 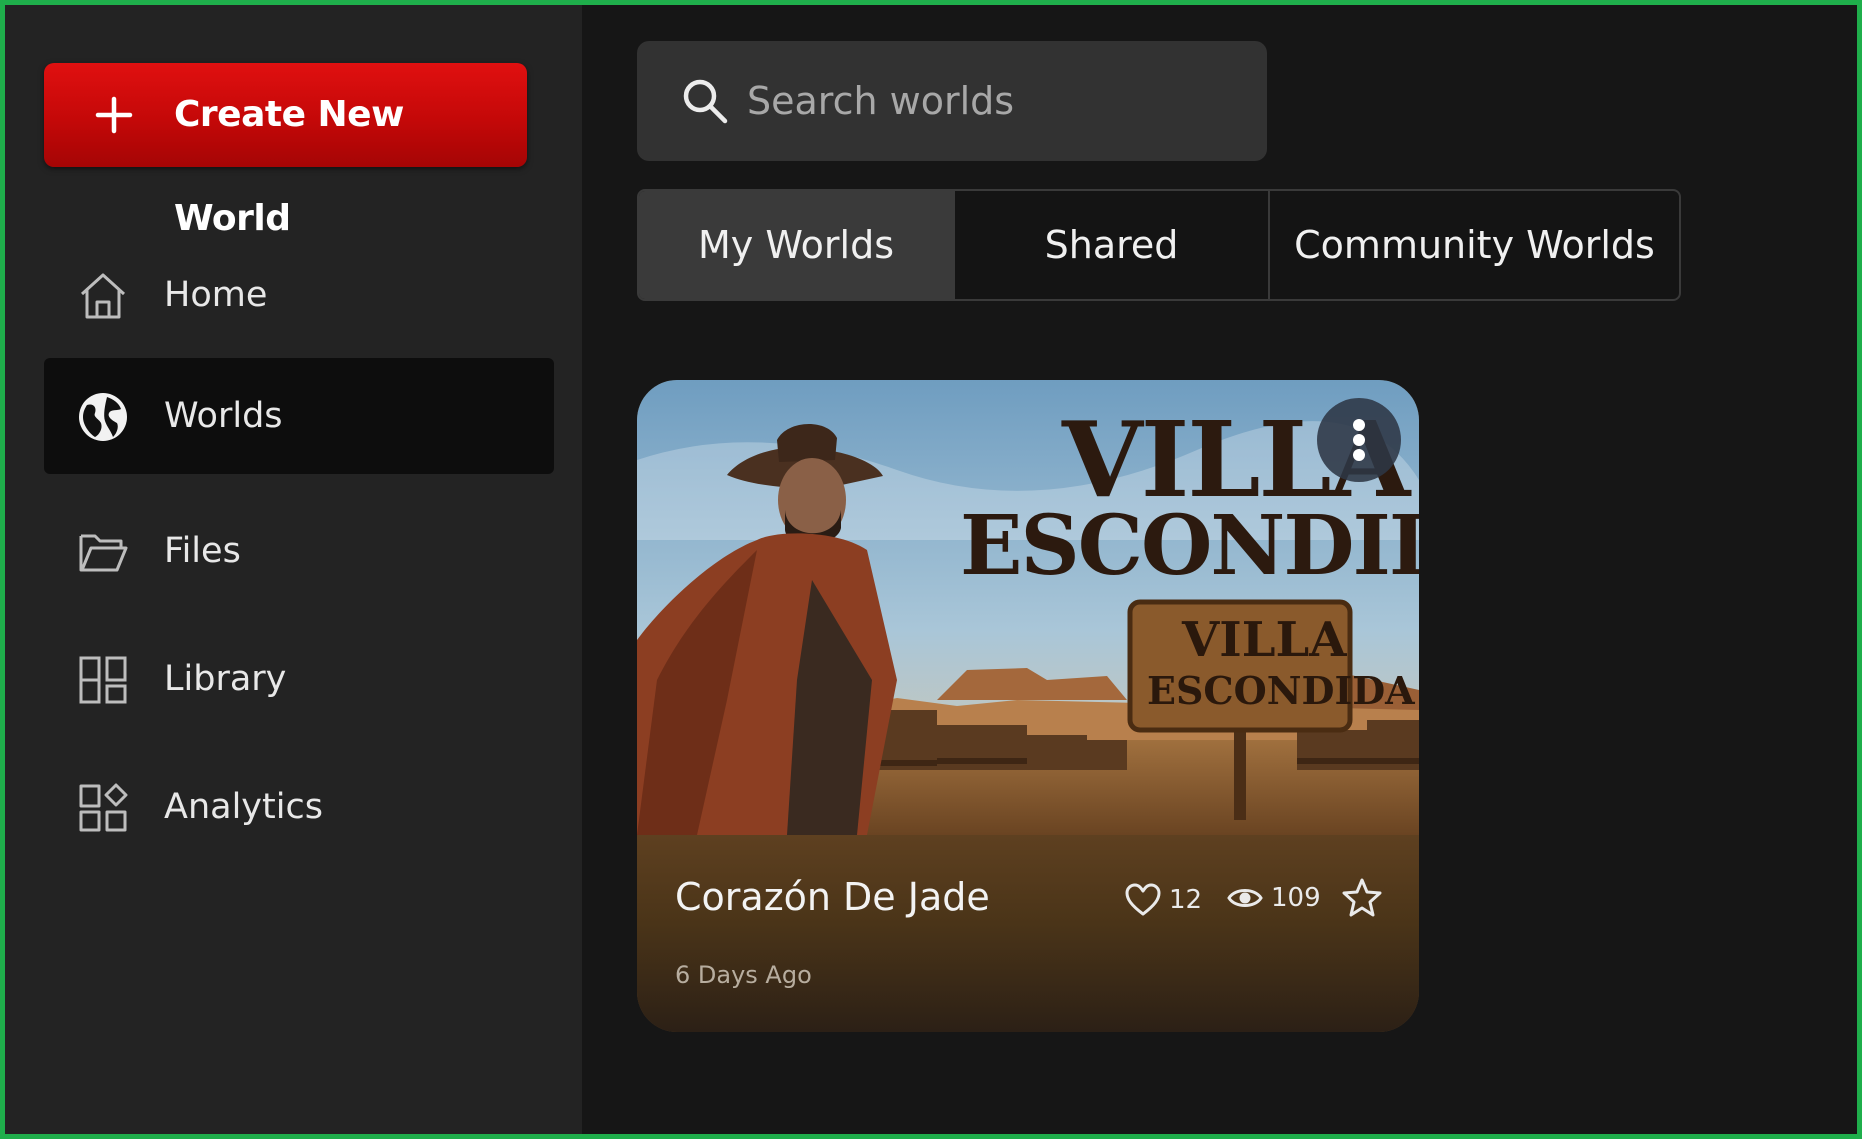 I want to click on more-options-button, so click(x=1359, y=440).